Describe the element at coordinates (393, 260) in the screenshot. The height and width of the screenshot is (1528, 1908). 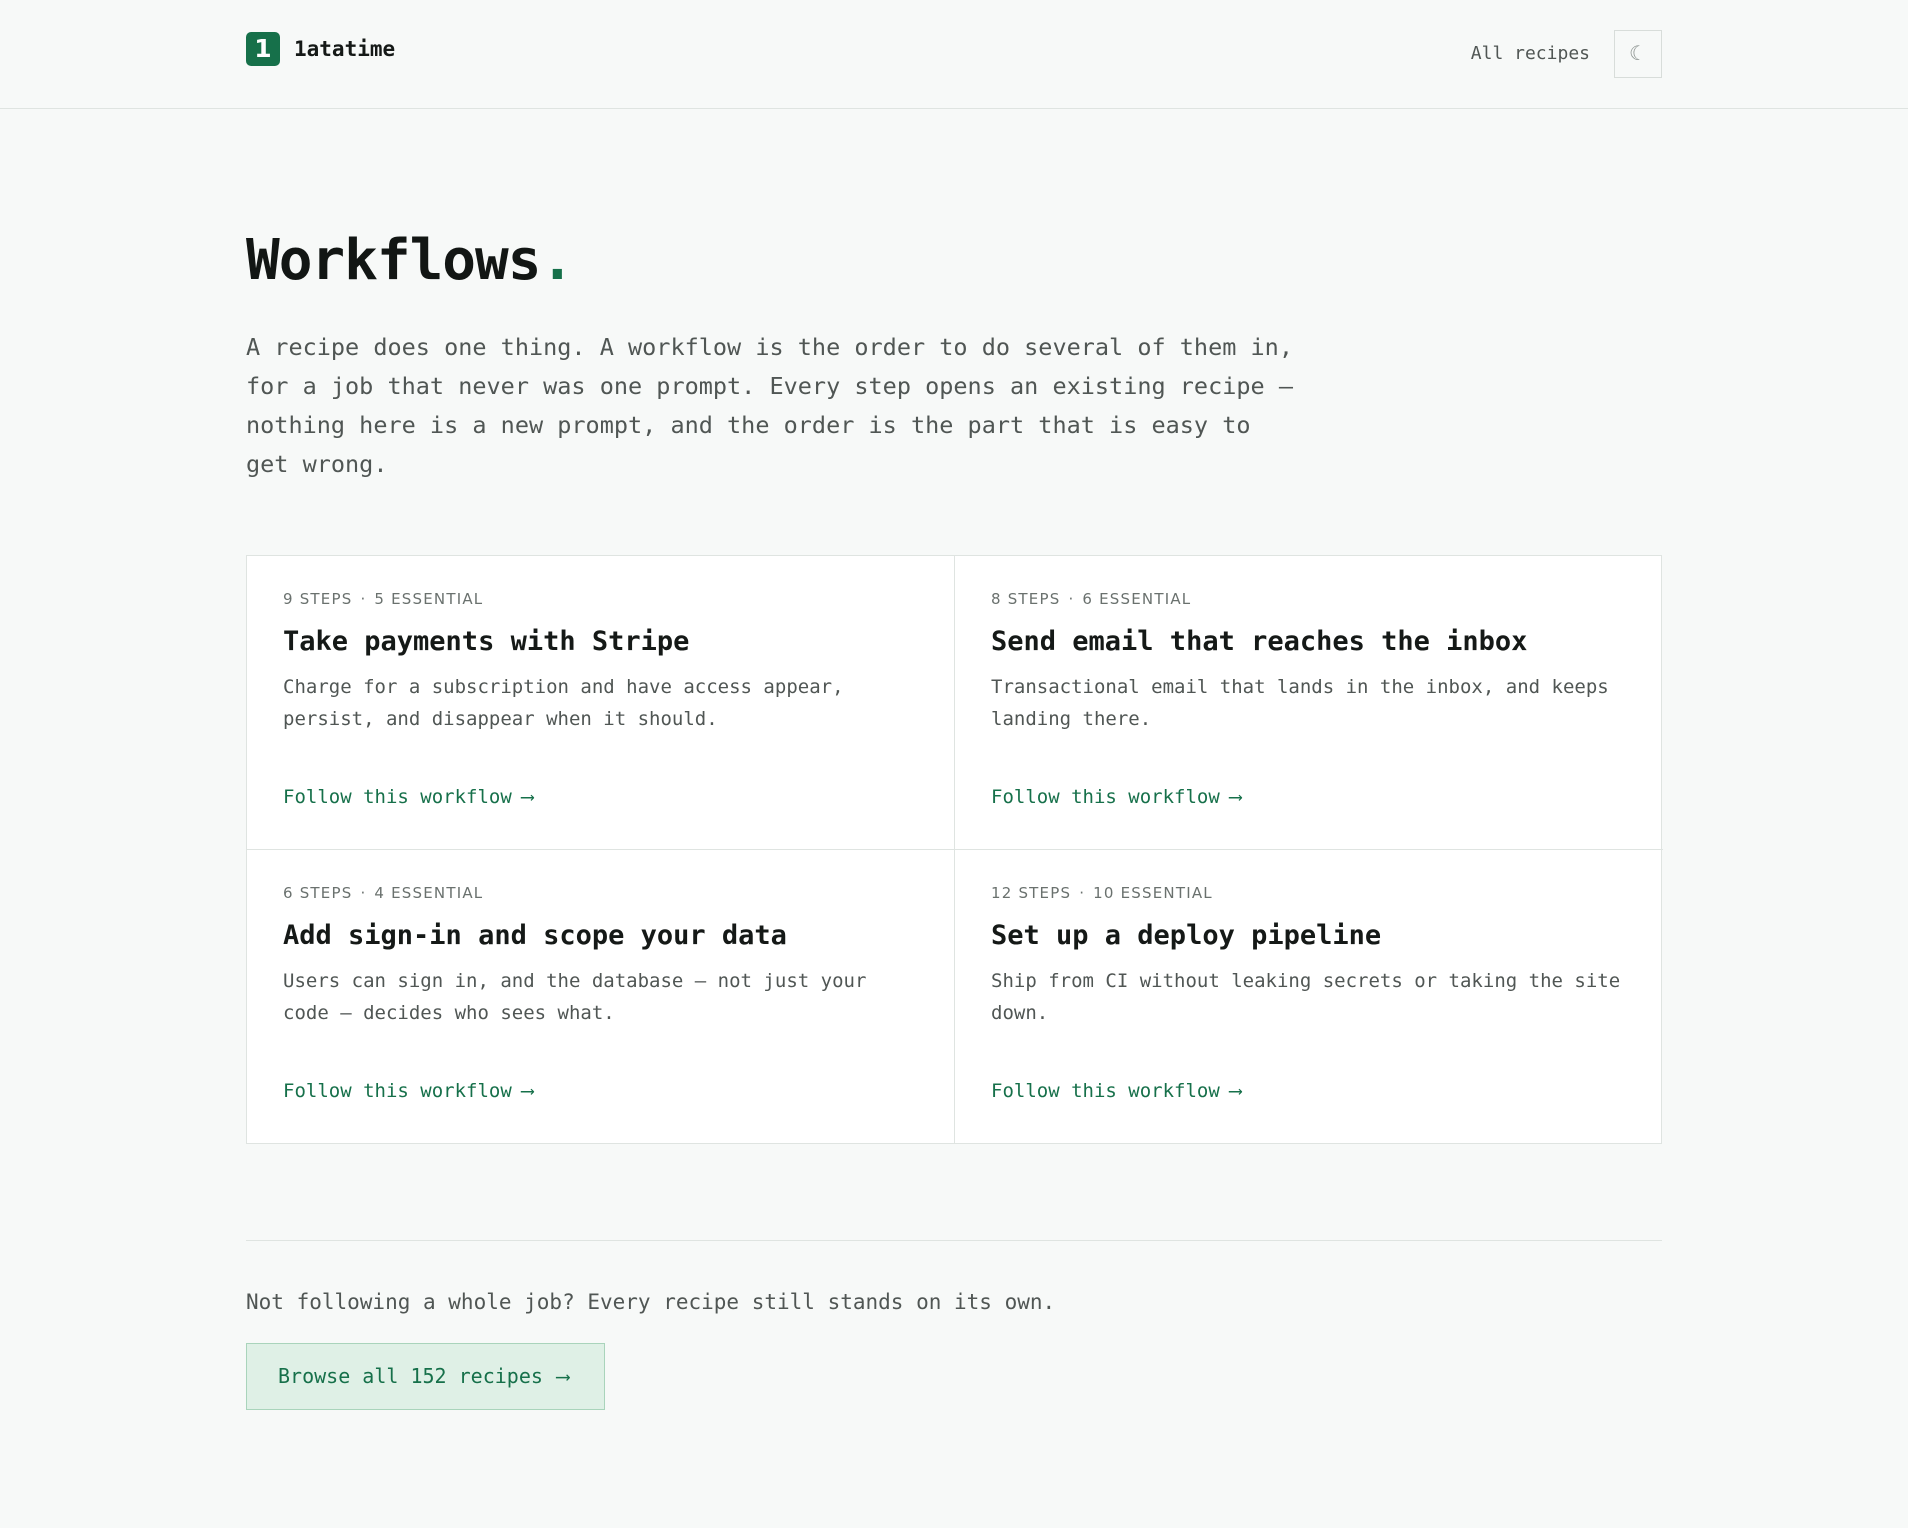
I see `page-title-text: Workflows` at that location.